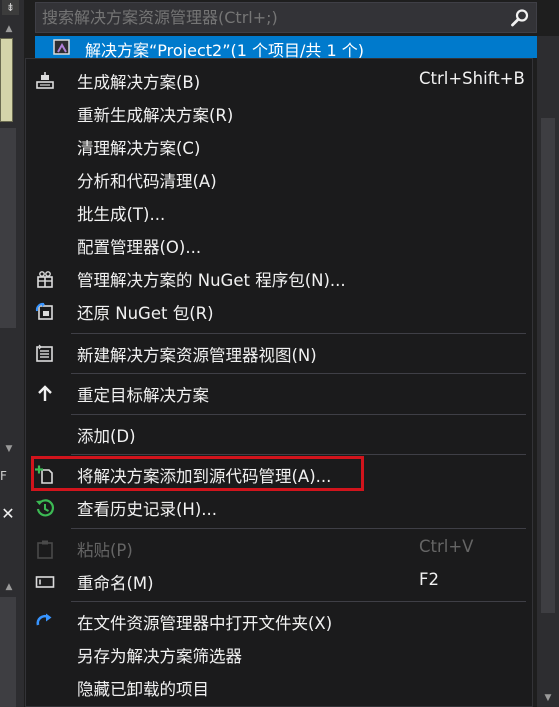 The height and width of the screenshot is (707, 559). What do you see at coordinates (6, 80) in the screenshot?
I see `editor-highlight-block` at bounding box center [6, 80].